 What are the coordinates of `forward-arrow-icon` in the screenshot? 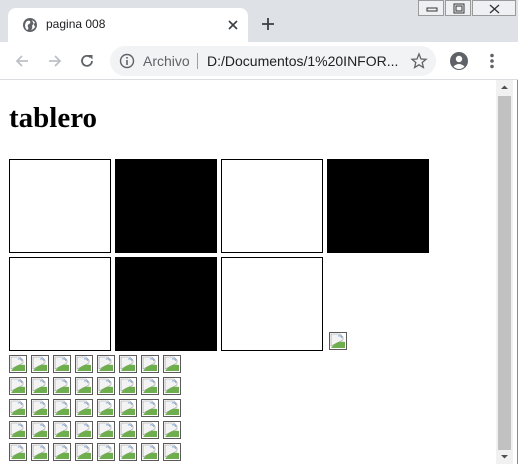 It's located at (55, 61).